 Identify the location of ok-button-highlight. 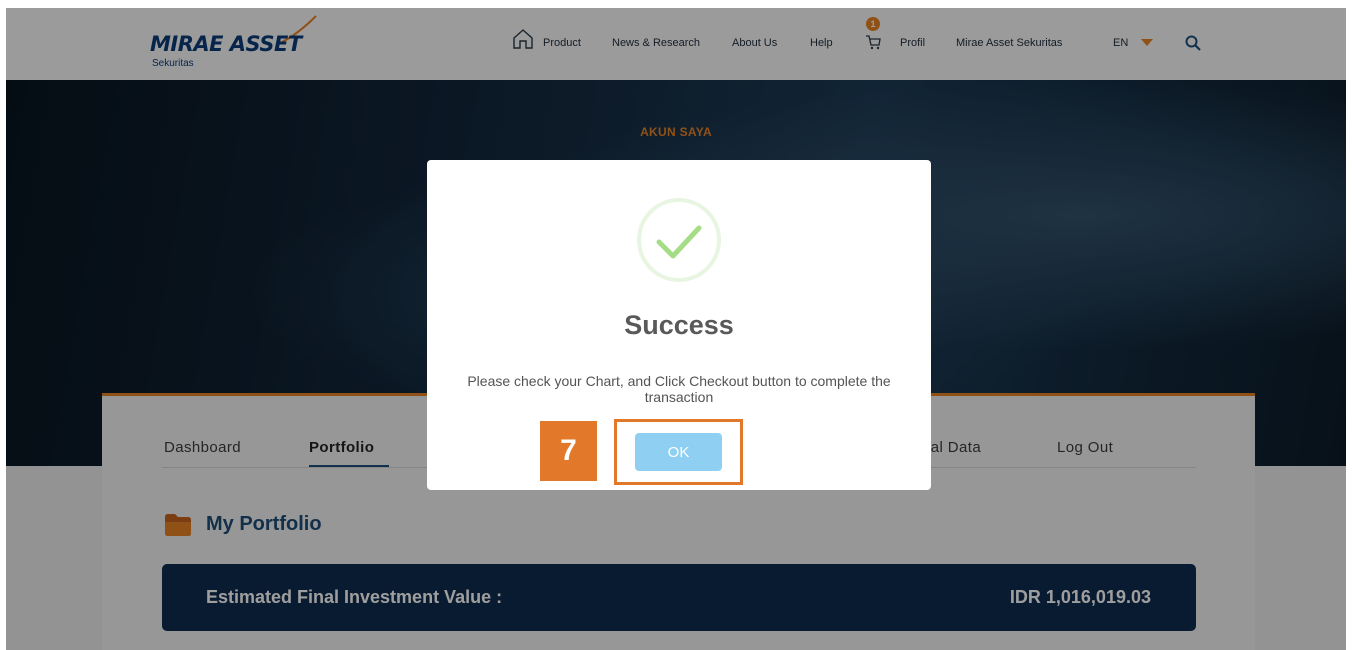
(678, 452).